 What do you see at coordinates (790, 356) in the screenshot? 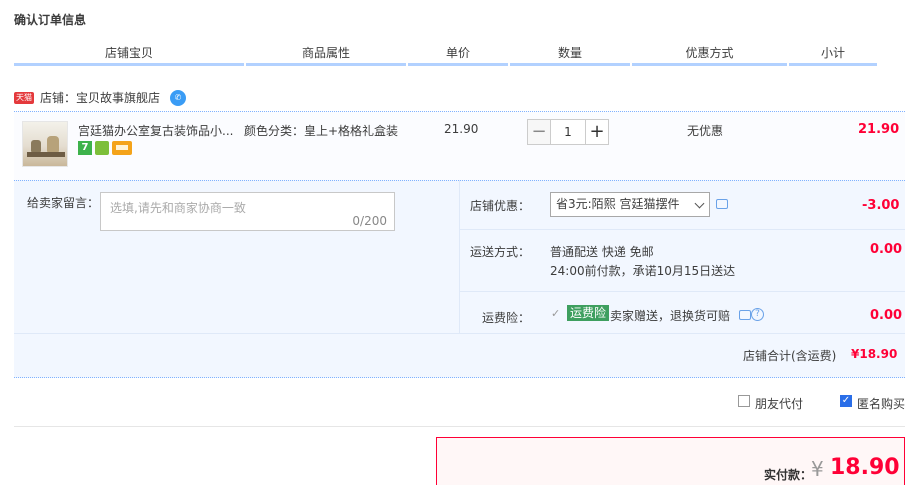
I see `shop-total-label: 店铺合计(含运费)` at bounding box center [790, 356].